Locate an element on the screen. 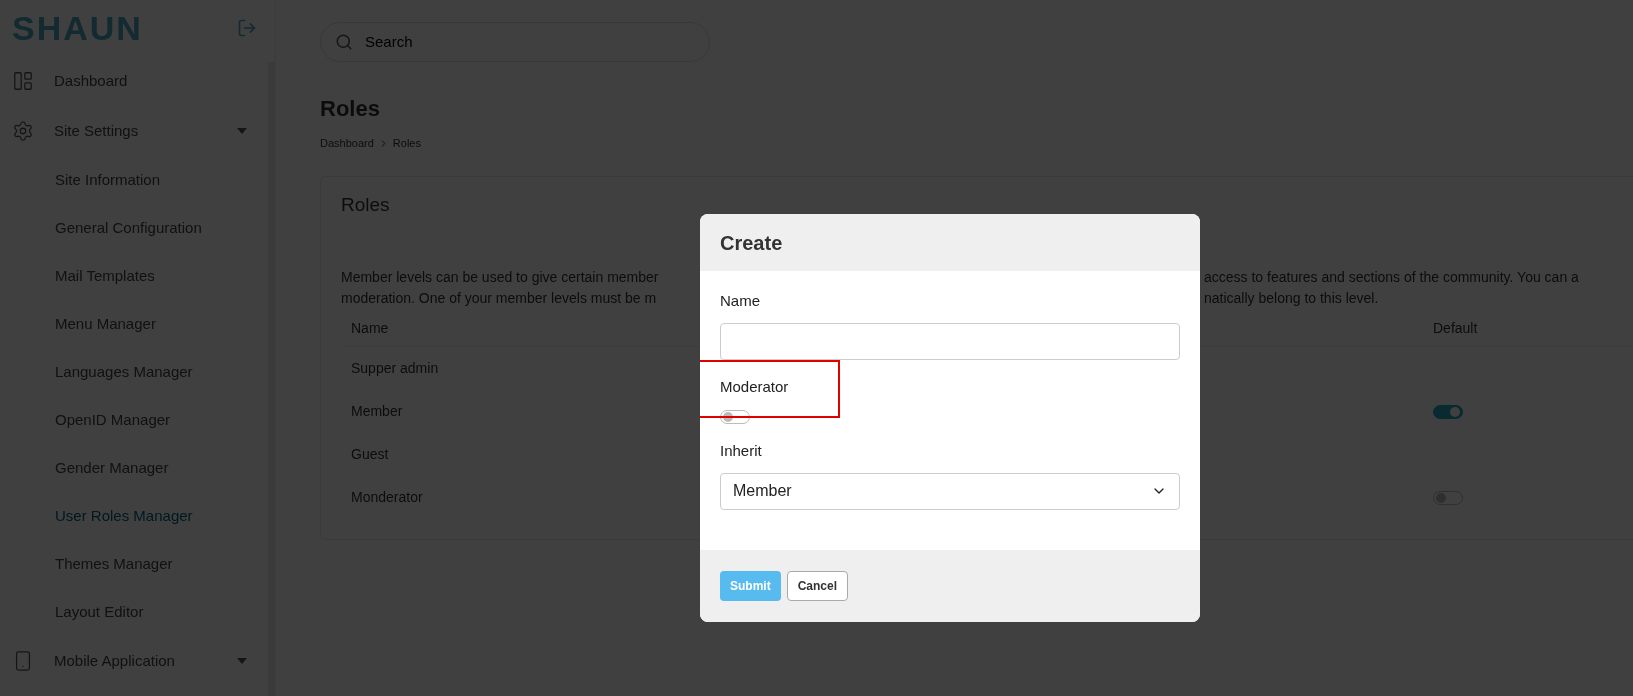 The image size is (1633, 696). cancel-button: Cancel is located at coordinates (817, 585).